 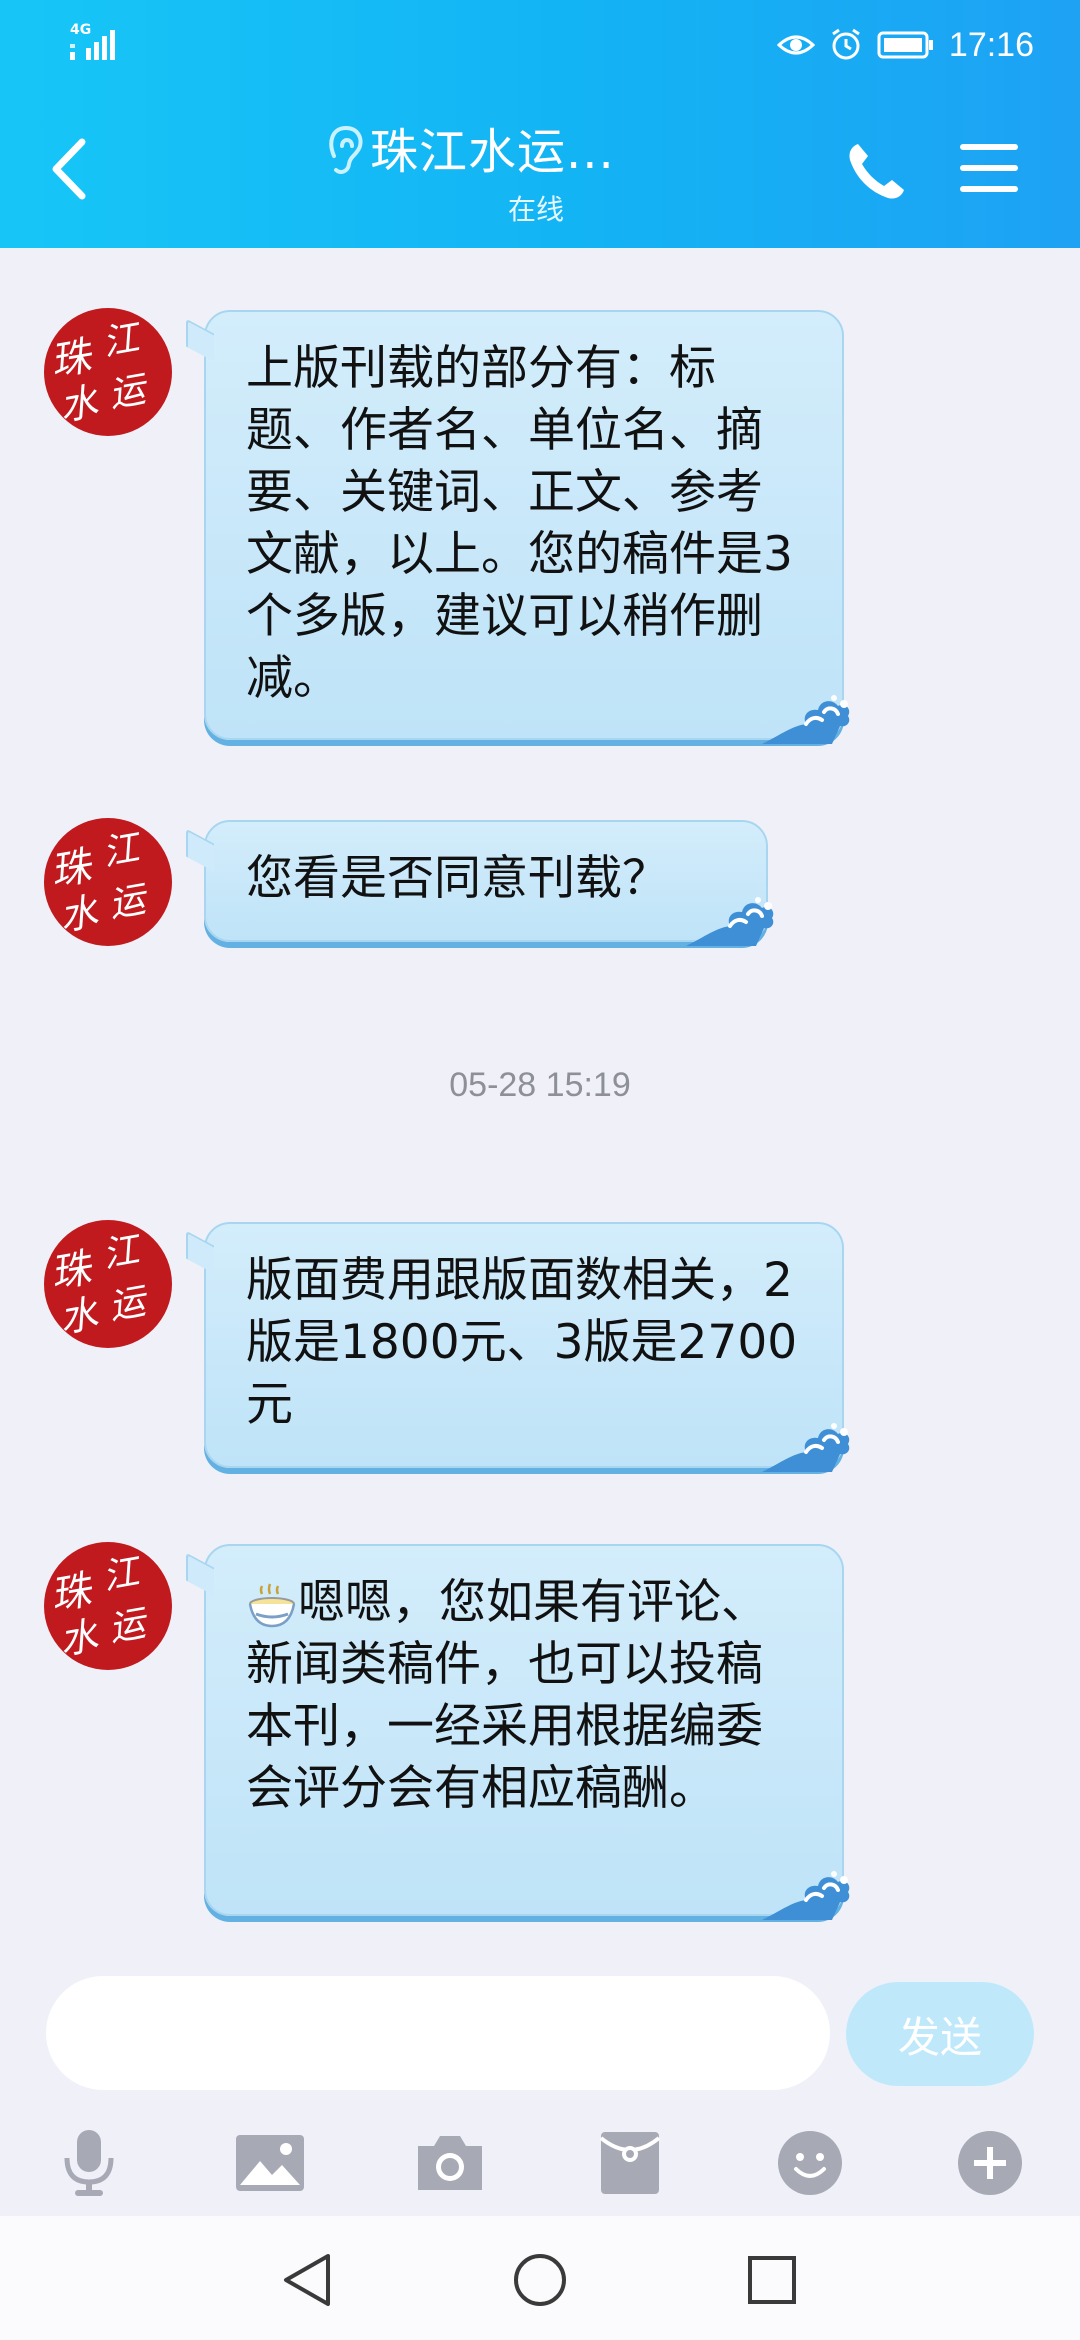 I want to click on message-text: 版面费用跟版面数相关，2版是1800元、3版是2700元, so click(x=522, y=1342).